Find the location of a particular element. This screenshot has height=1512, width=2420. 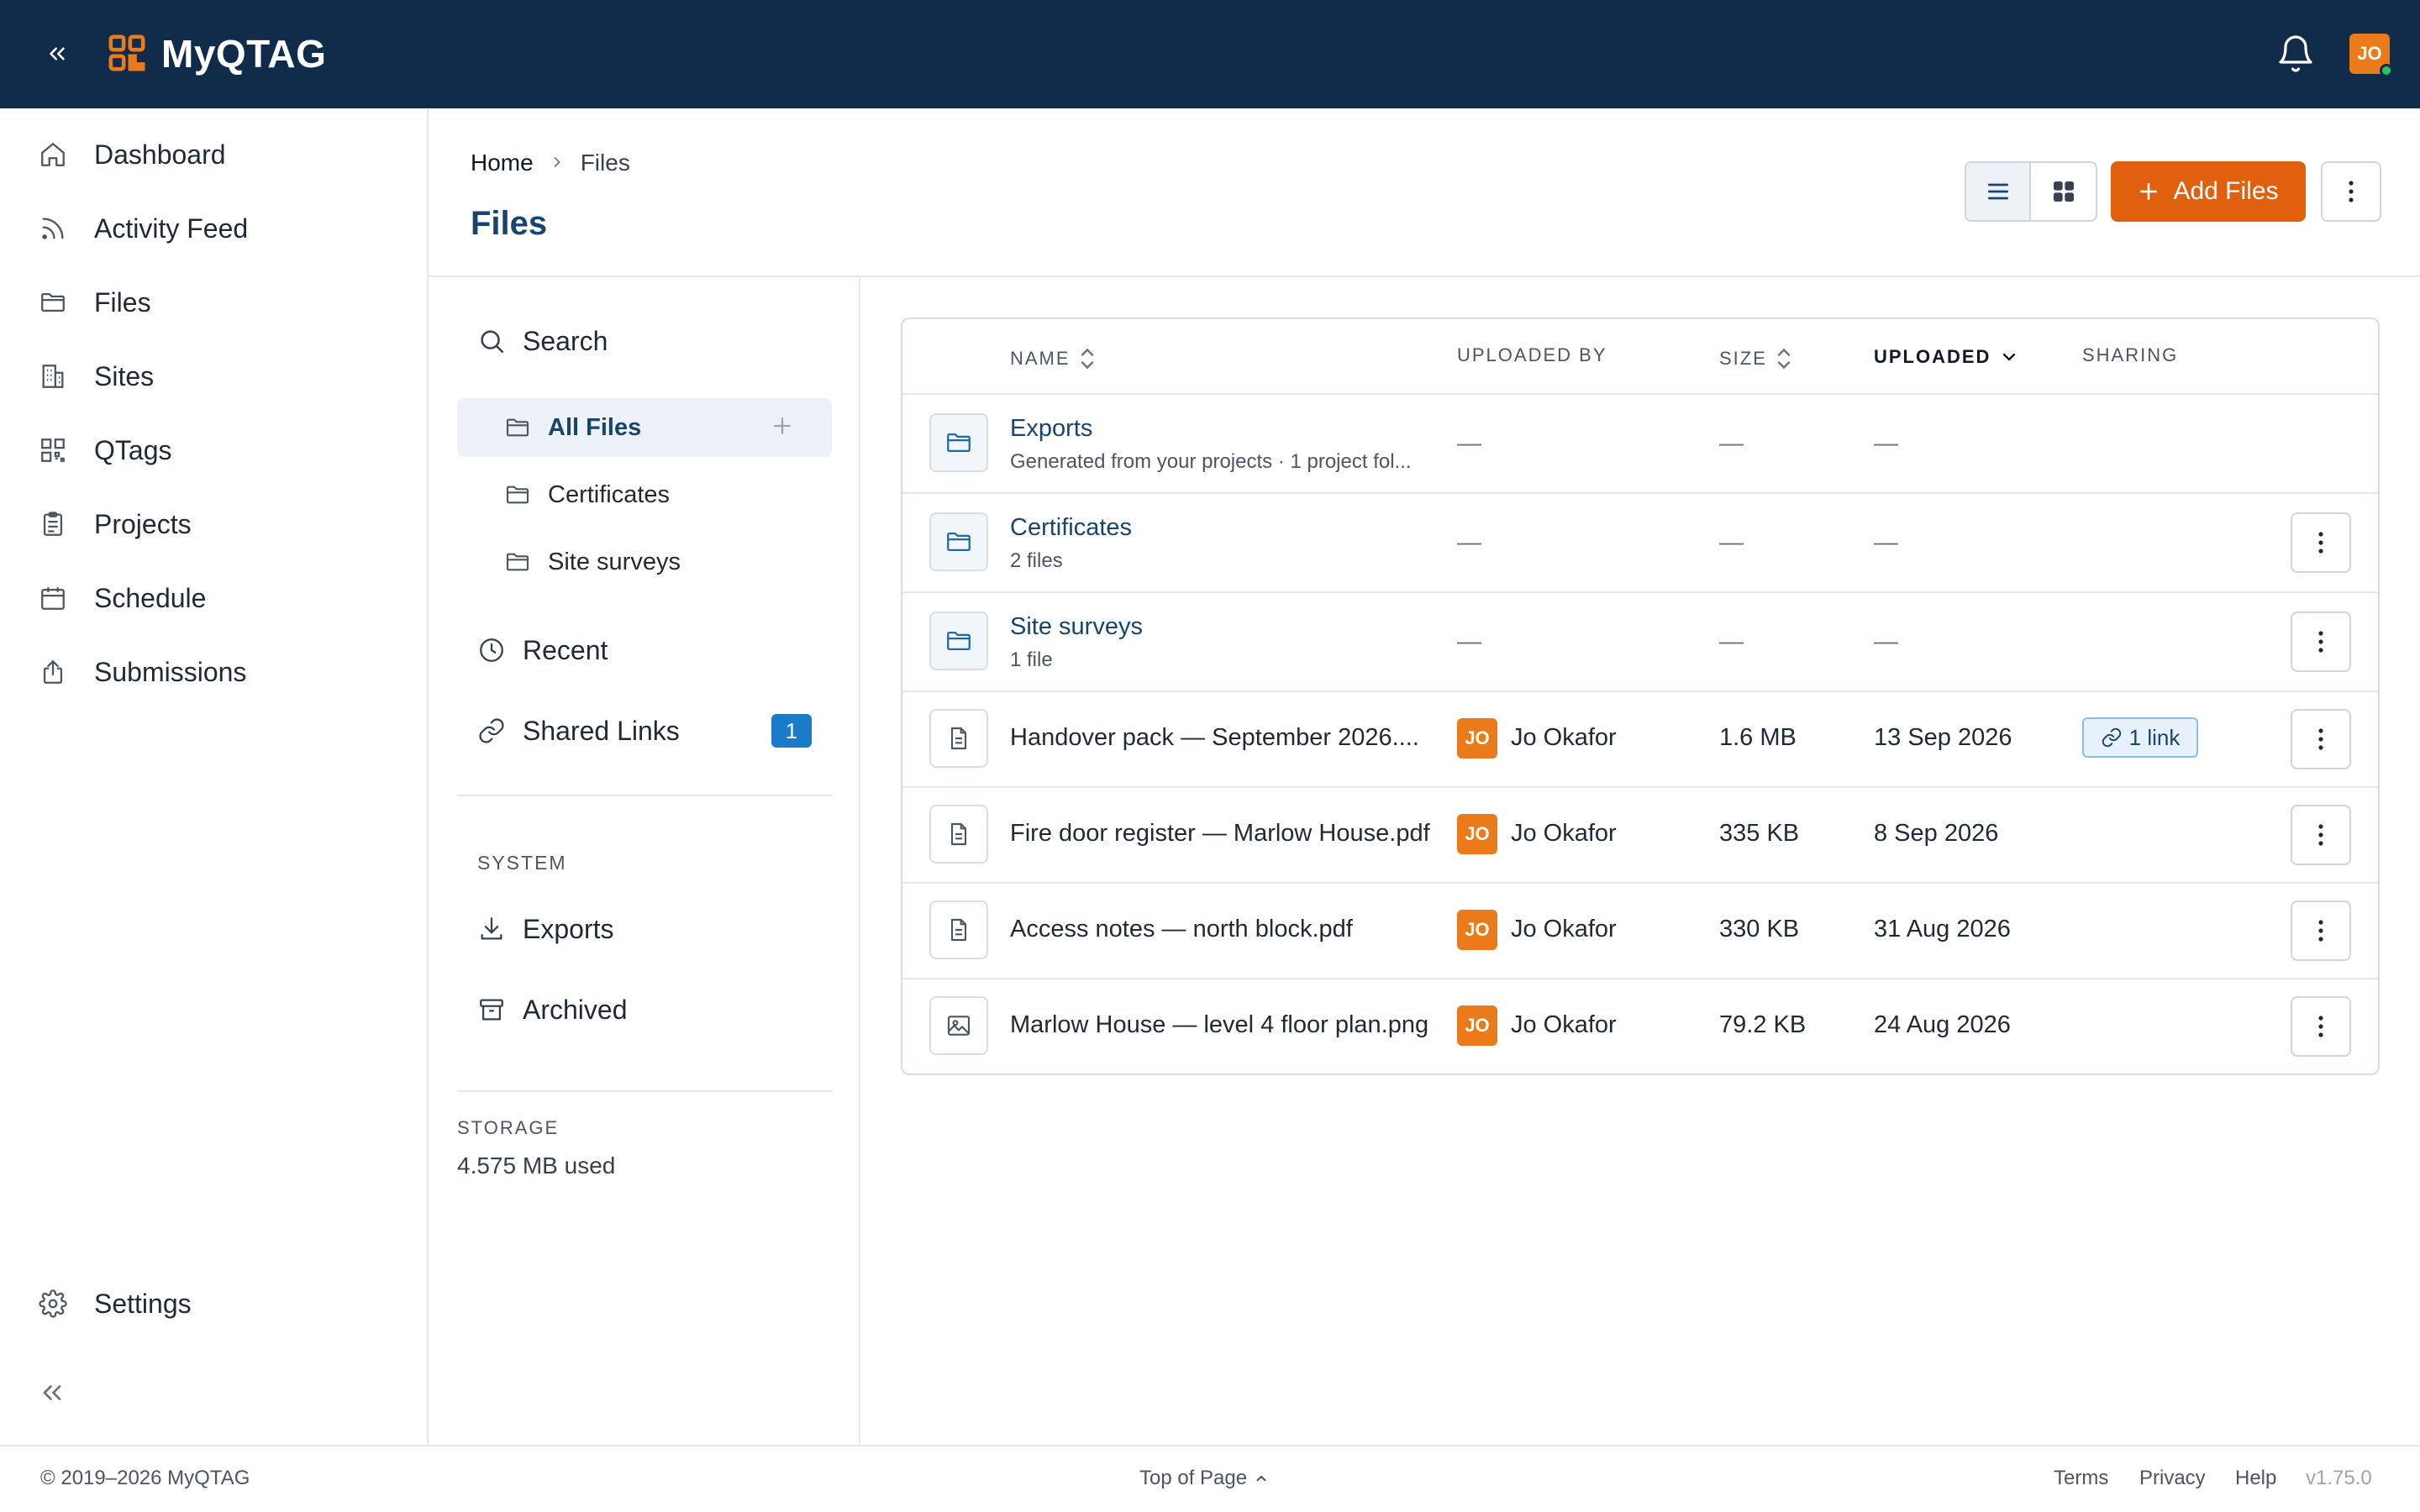

recent-label: Recent is located at coordinates (566, 649).